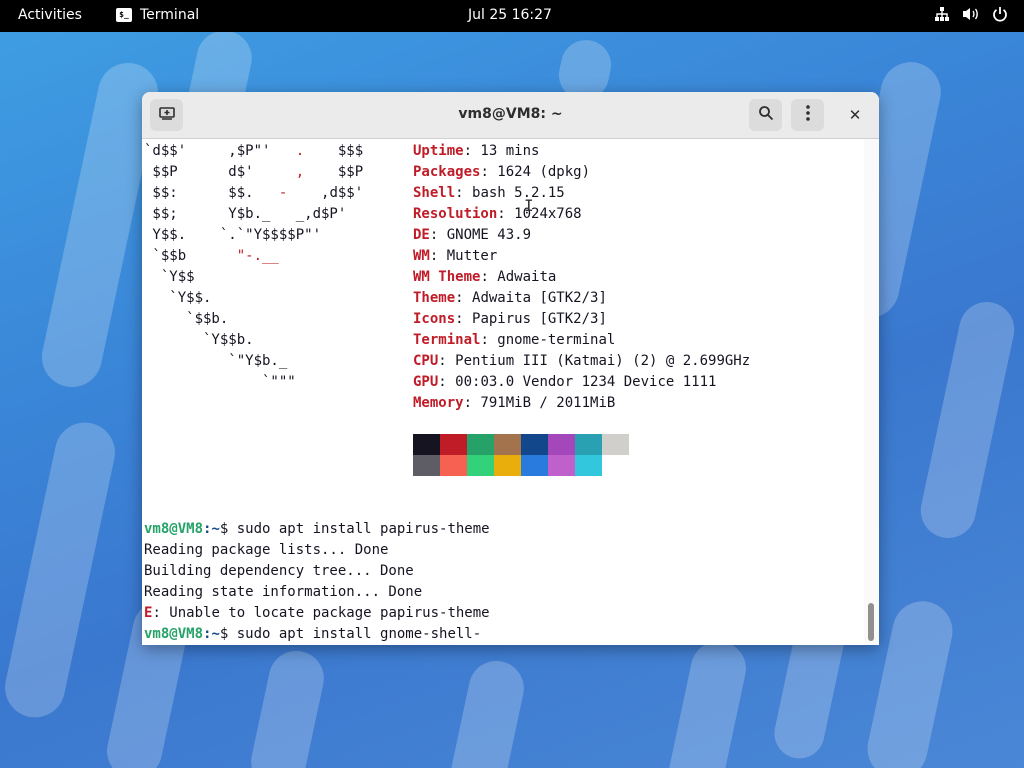  I want to click on logo-line: `"Y$b._, so click(253, 361).